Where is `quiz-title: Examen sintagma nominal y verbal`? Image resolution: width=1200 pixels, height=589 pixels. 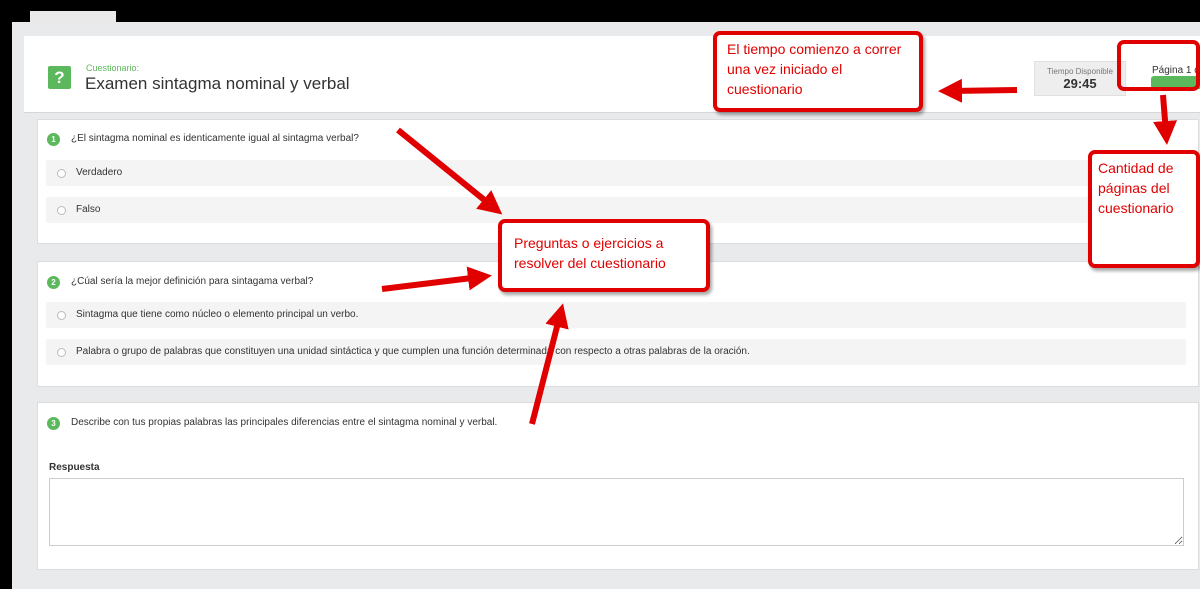 quiz-title: Examen sintagma nominal y verbal is located at coordinates (217, 83).